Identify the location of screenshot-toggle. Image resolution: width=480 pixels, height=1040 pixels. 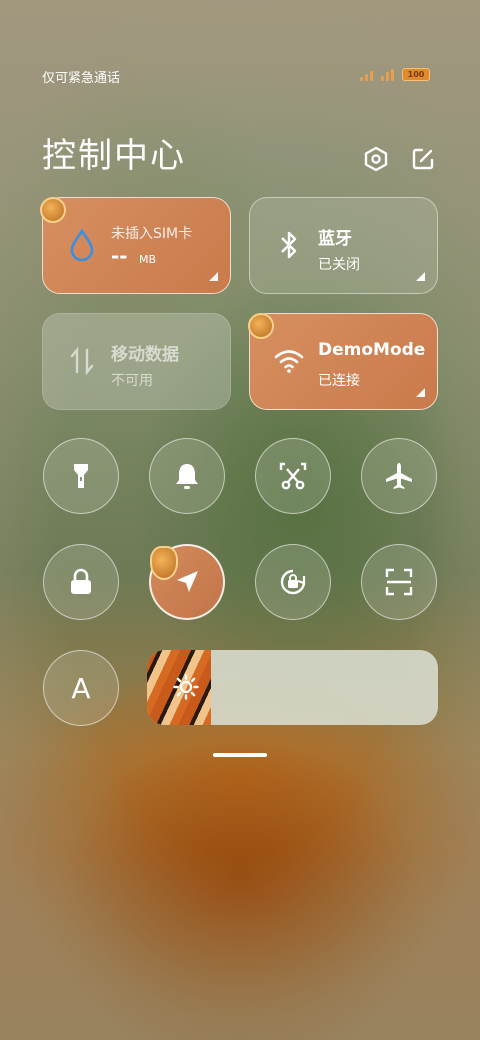
(293, 476).